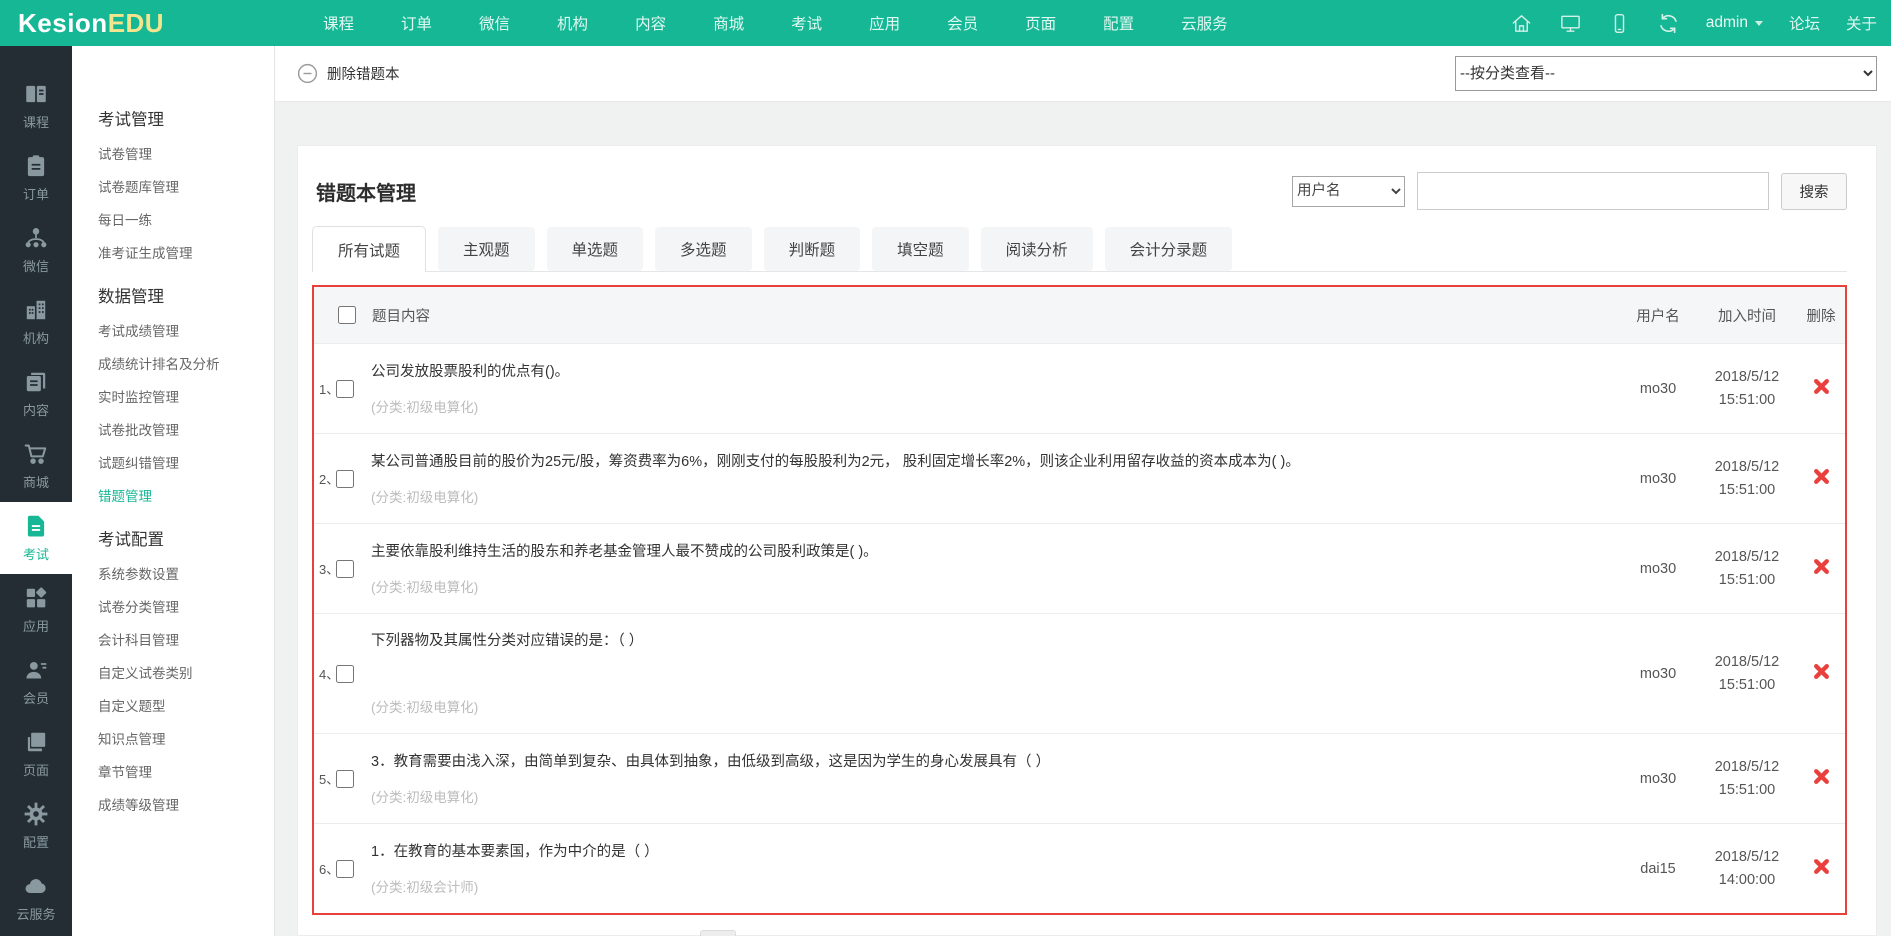 This screenshot has height=936, width=1891. What do you see at coordinates (186, 574) in the screenshot?
I see `submenu-entry: 系统参数设置` at bounding box center [186, 574].